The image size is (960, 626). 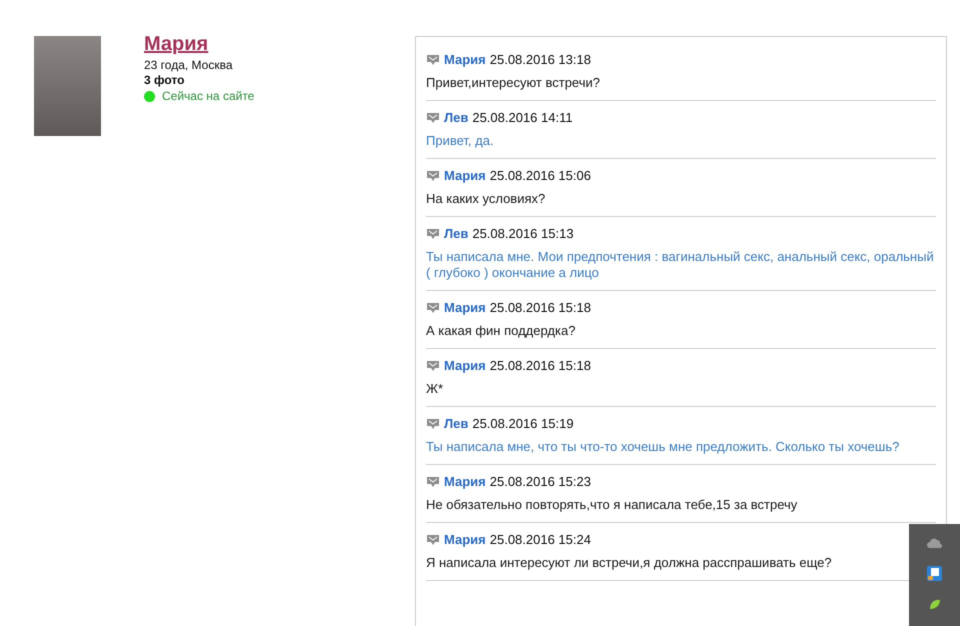 What do you see at coordinates (629, 563) in the screenshot?
I see `message-text: Я написала интересуют ли встречи,я должна расспрашивать еще?` at bounding box center [629, 563].